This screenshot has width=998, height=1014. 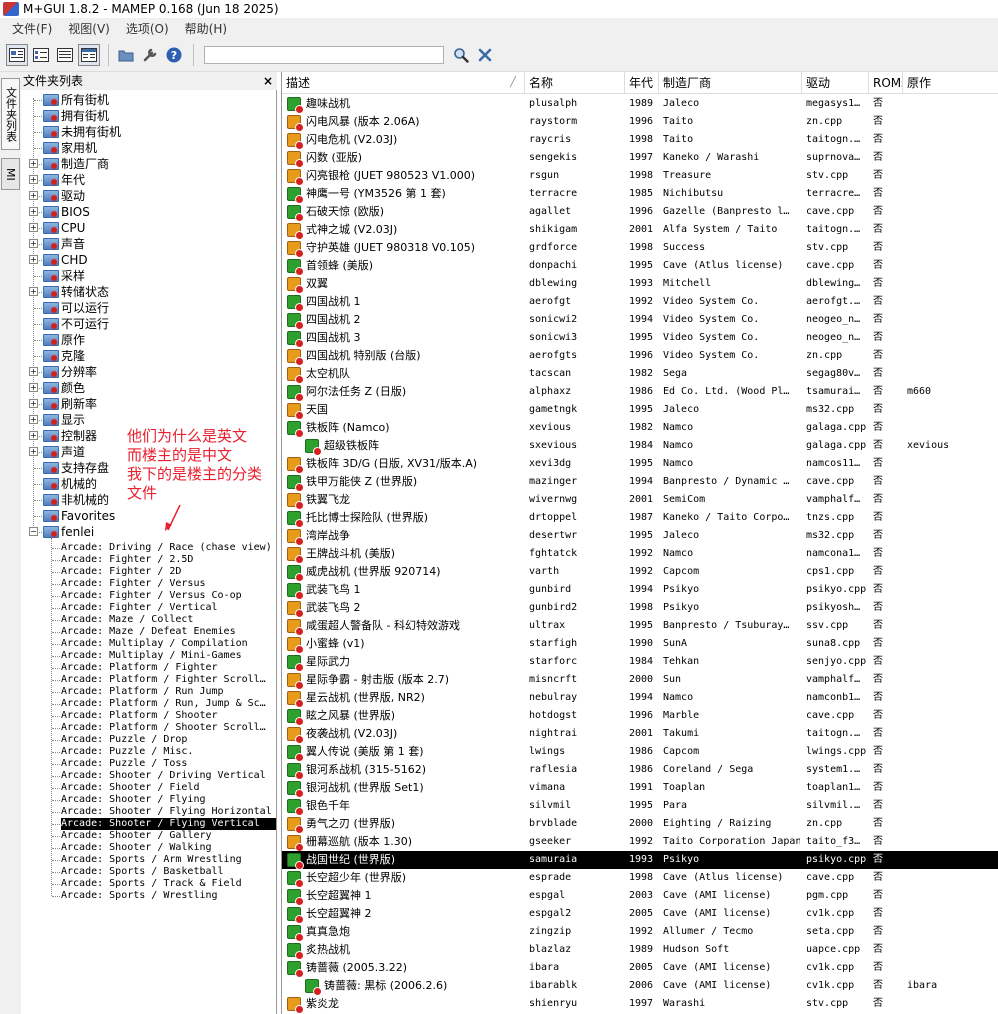 What do you see at coordinates (133, 800) in the screenshot?
I see `fenlei-item: Arcade: Shooter / Flying` at bounding box center [133, 800].